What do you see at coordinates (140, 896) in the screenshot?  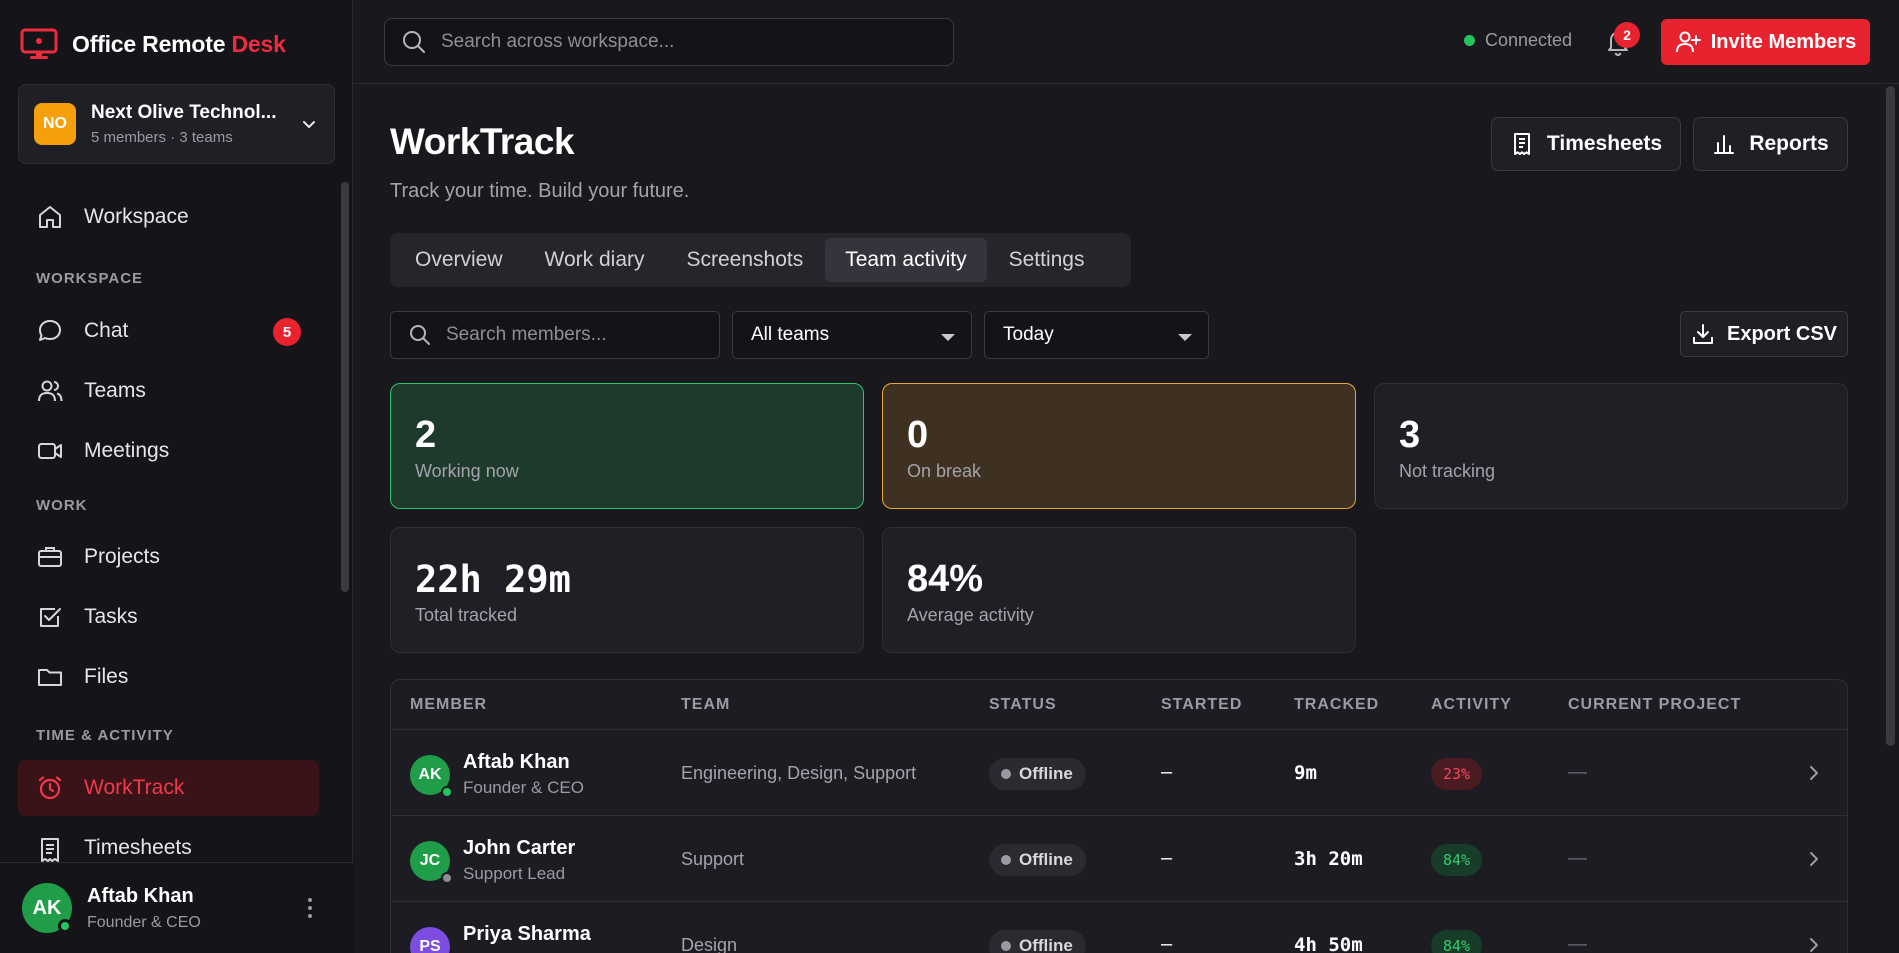 I see `user-name: Aftab Khan` at bounding box center [140, 896].